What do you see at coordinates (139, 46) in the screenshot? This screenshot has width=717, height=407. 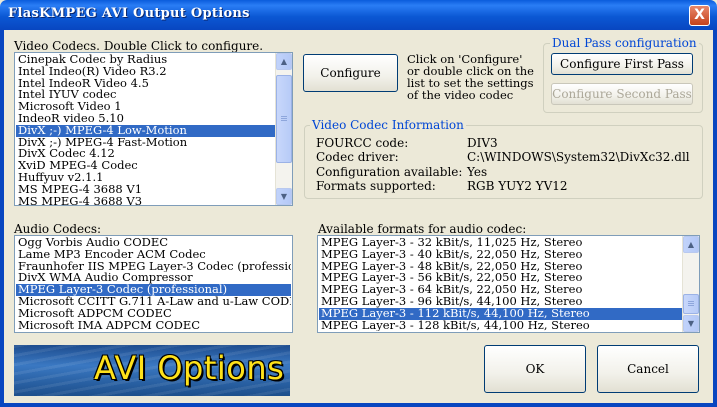 I see `video-codecs-label: Video Codecs. Double Click to configure.` at bounding box center [139, 46].